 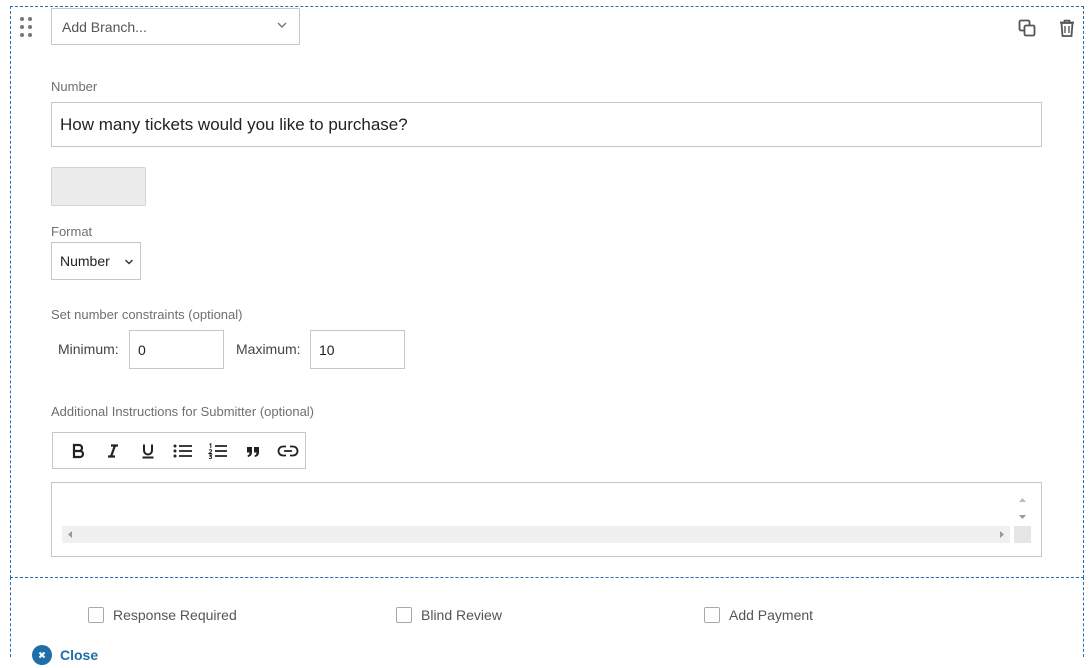 What do you see at coordinates (1067, 28) in the screenshot?
I see `trash-icon` at bounding box center [1067, 28].